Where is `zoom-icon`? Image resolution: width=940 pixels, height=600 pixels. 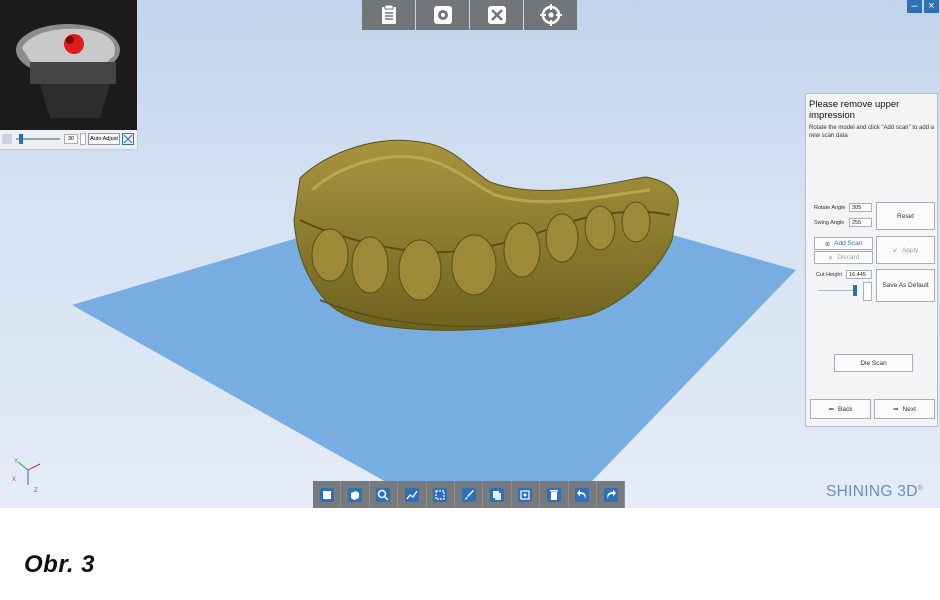 zoom-icon is located at coordinates (383, 494).